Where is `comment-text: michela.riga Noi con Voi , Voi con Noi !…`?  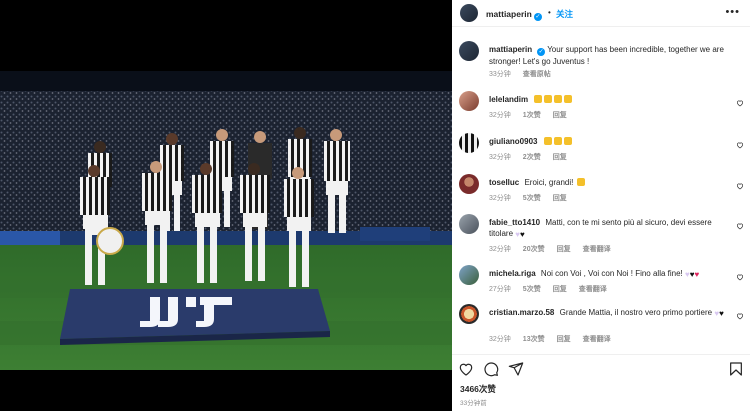
comment-text: michela.riga Noi con Voi , Voi con Noi !… is located at coordinates (609, 274).